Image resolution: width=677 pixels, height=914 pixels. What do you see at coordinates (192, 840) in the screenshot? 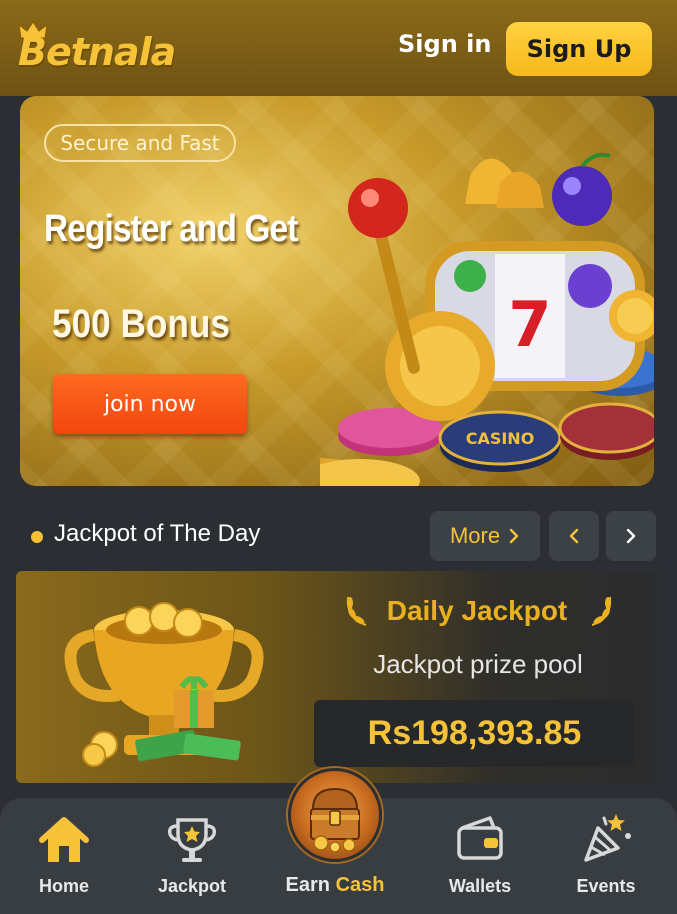
I see `trophy-icon` at bounding box center [192, 840].